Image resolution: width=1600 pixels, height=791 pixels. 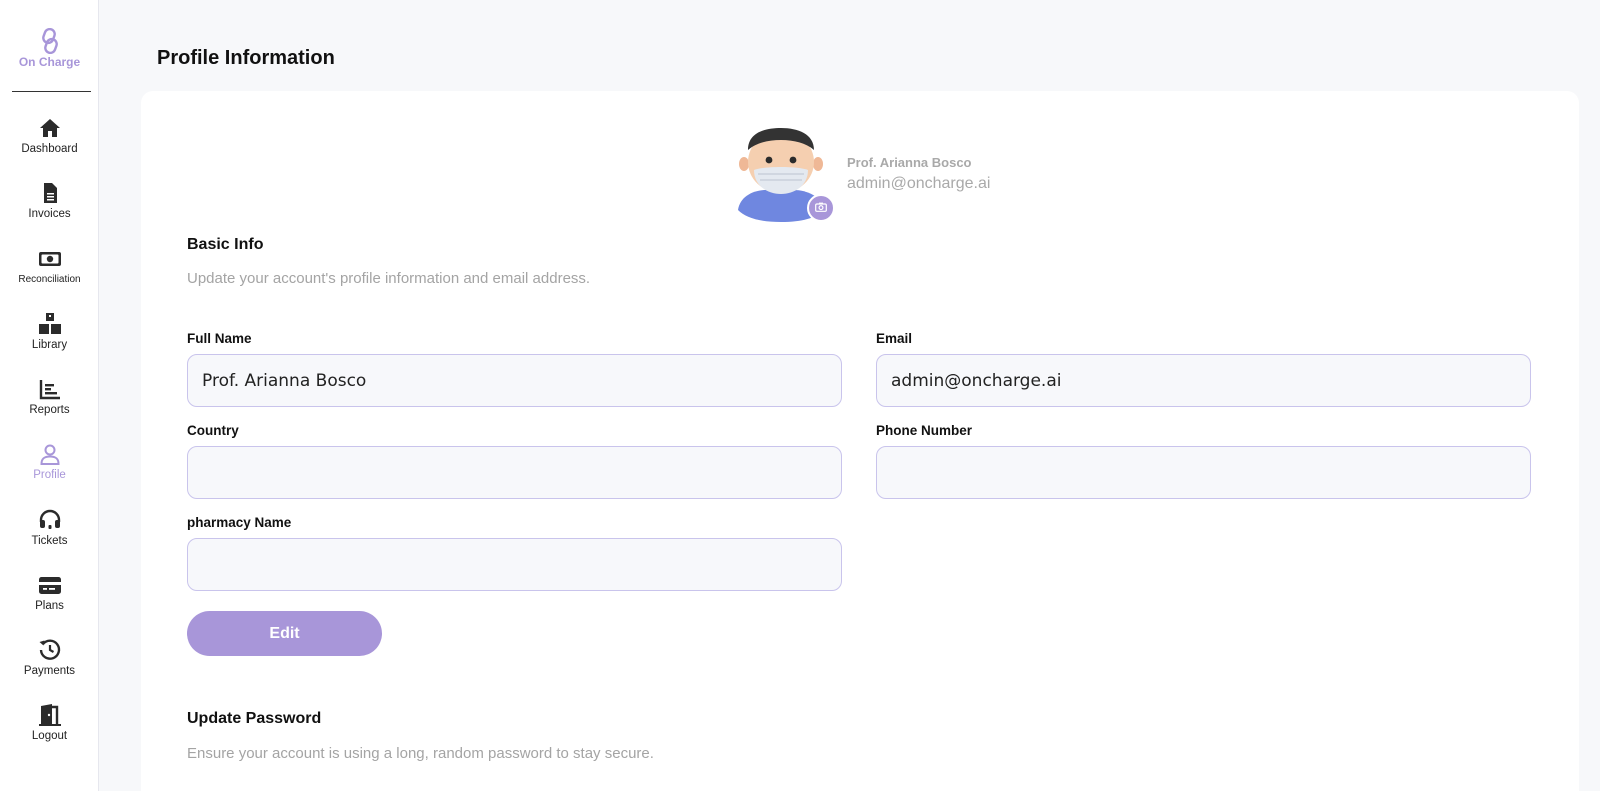 I want to click on basic-info-title: Basic Info, so click(x=225, y=244).